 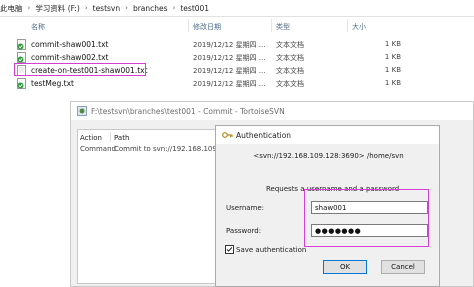 What do you see at coordinates (150, 8) in the screenshot?
I see `breadcrumb-branches: branches` at bounding box center [150, 8].